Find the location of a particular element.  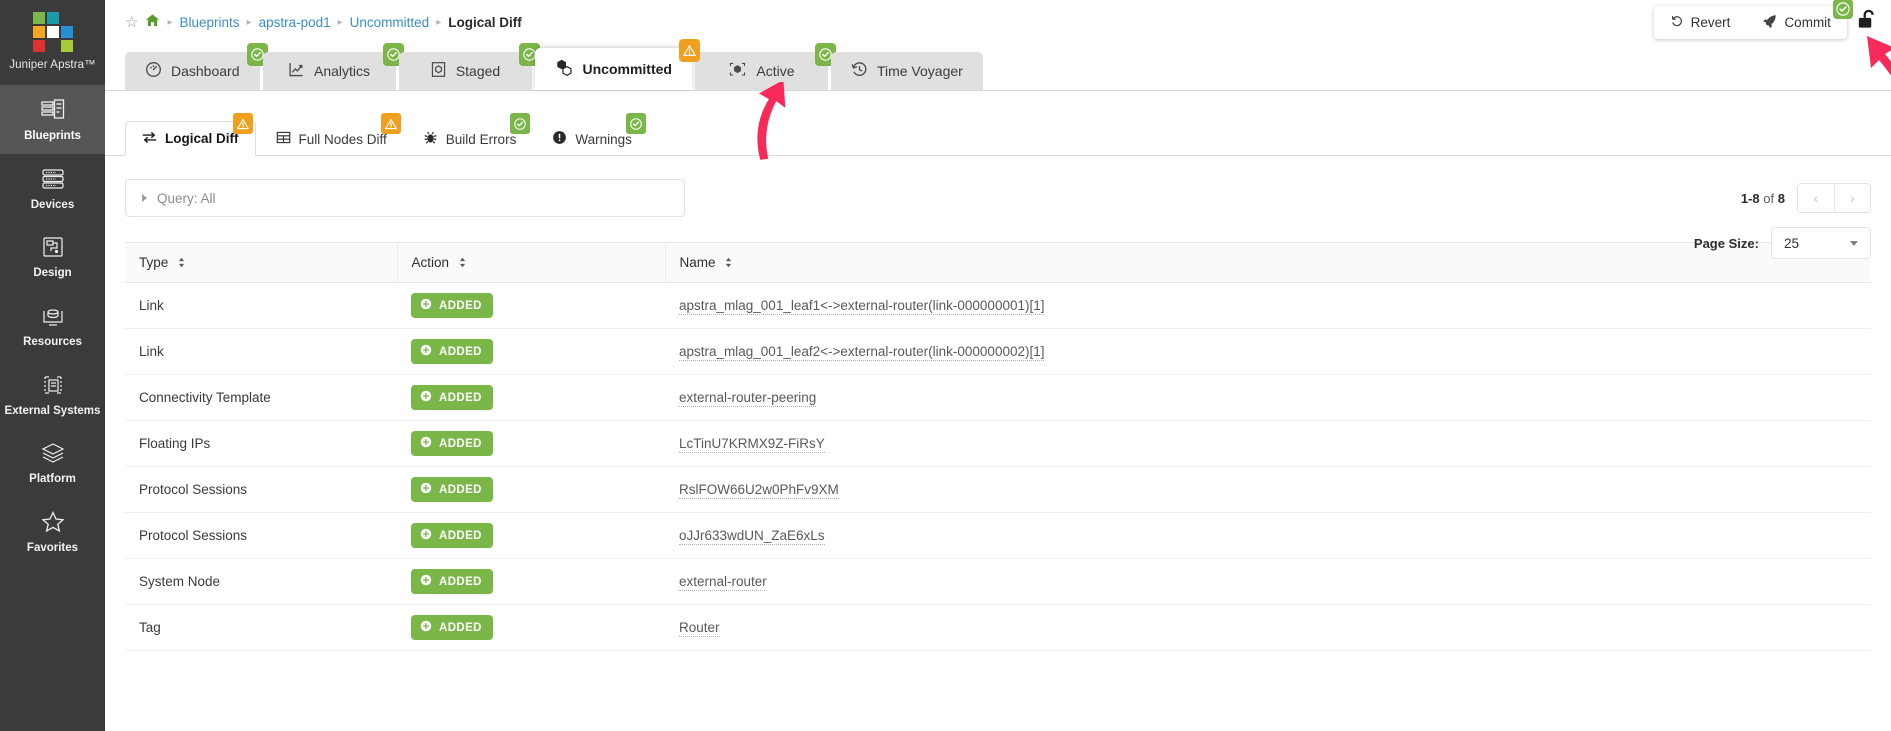

page-size-row: Page Size: 25 is located at coordinates (1782, 243).